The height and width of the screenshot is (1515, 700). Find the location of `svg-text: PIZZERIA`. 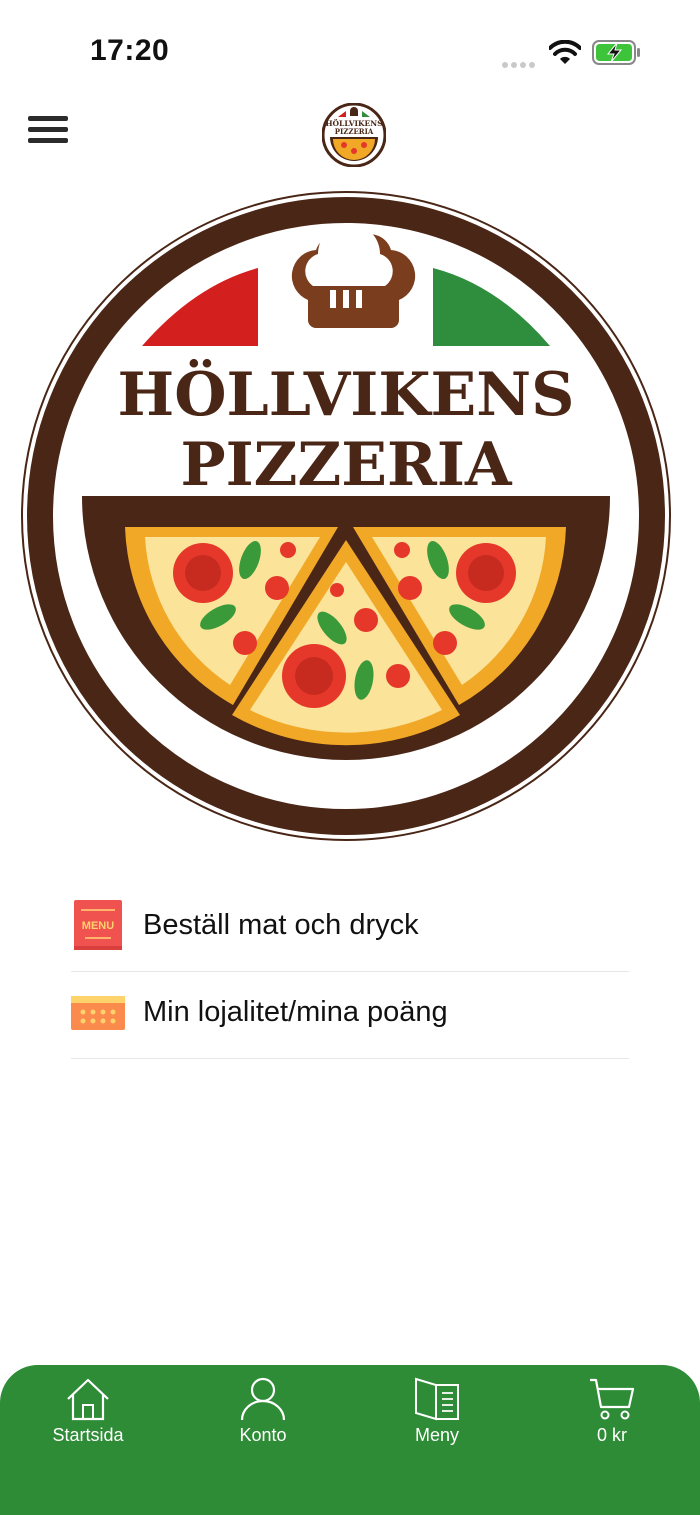

svg-text: PIZZERIA is located at coordinates (354, 131).